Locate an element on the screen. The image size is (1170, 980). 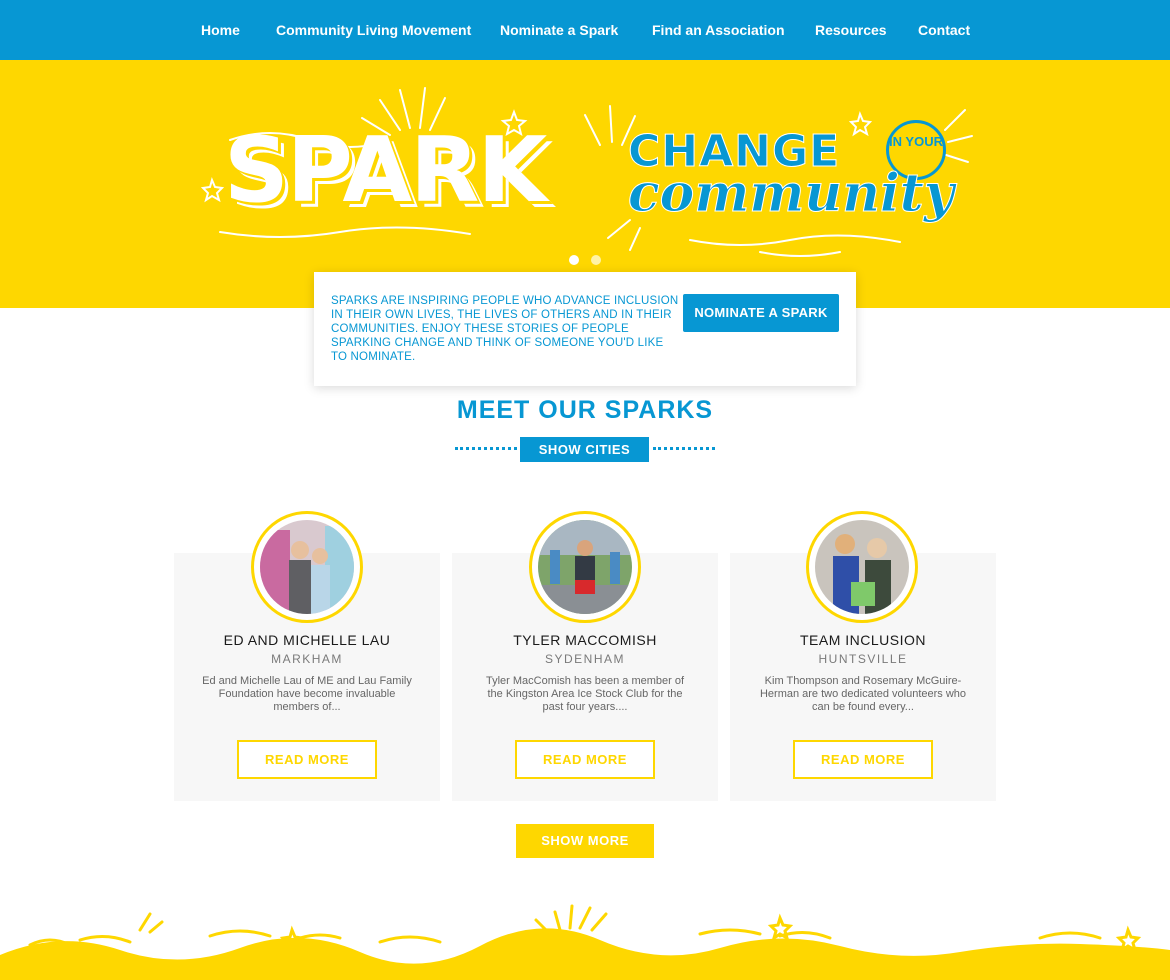
spark-city: SYDENHAM is located at coordinates (584, 659).